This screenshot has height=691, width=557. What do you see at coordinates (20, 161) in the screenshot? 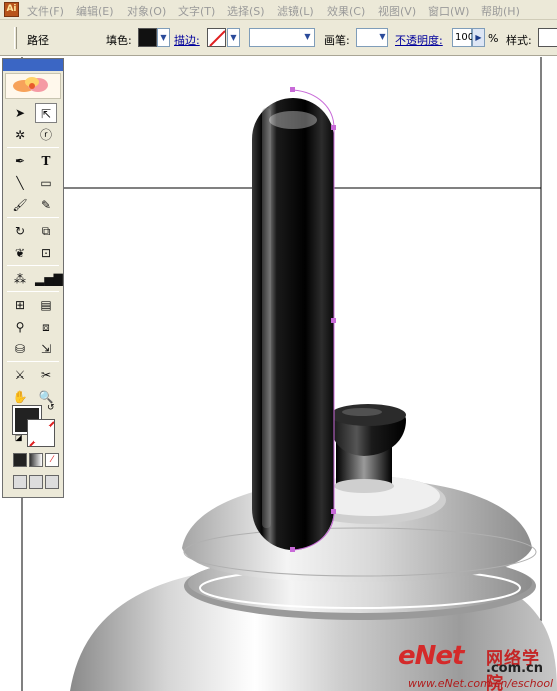
I see `pen-tool: ✒` at bounding box center [20, 161].